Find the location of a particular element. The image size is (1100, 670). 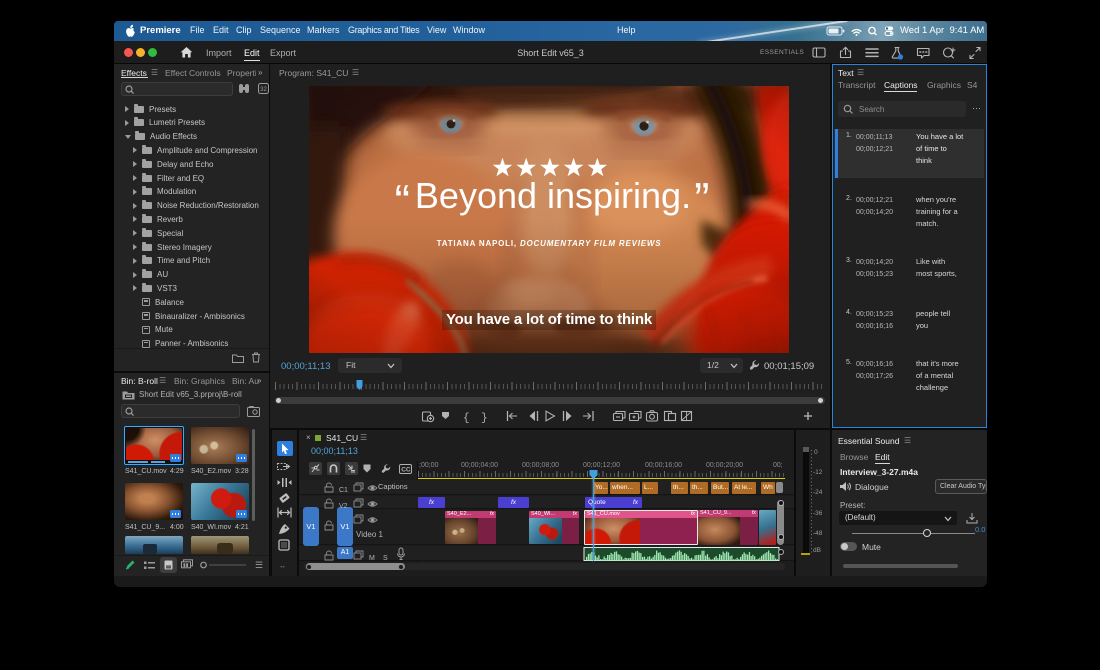

svg-text: M is located at coordinates (372, 558).